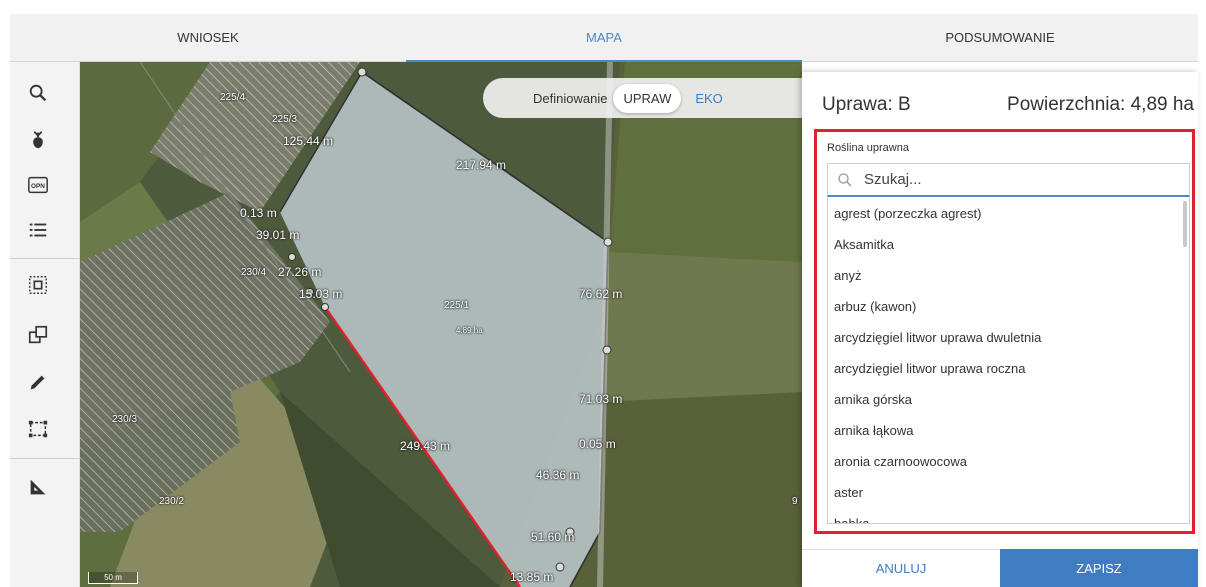  I want to click on copy-shapes-icon, so click(38, 335).